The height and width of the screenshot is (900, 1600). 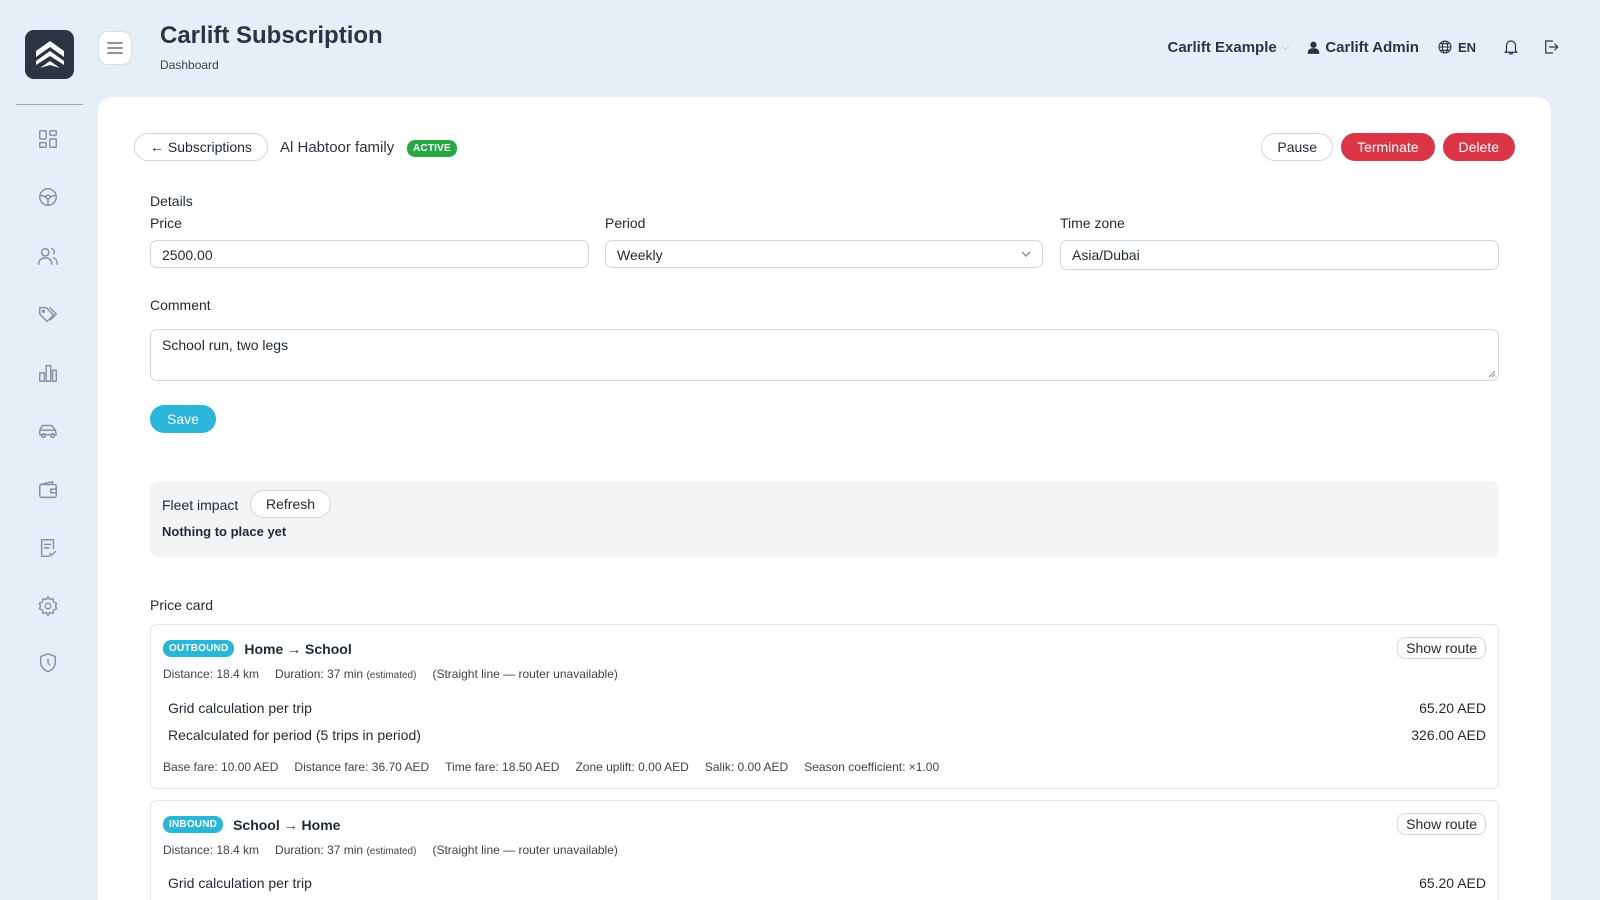 I want to click on tags-icon, so click(x=48, y=314).